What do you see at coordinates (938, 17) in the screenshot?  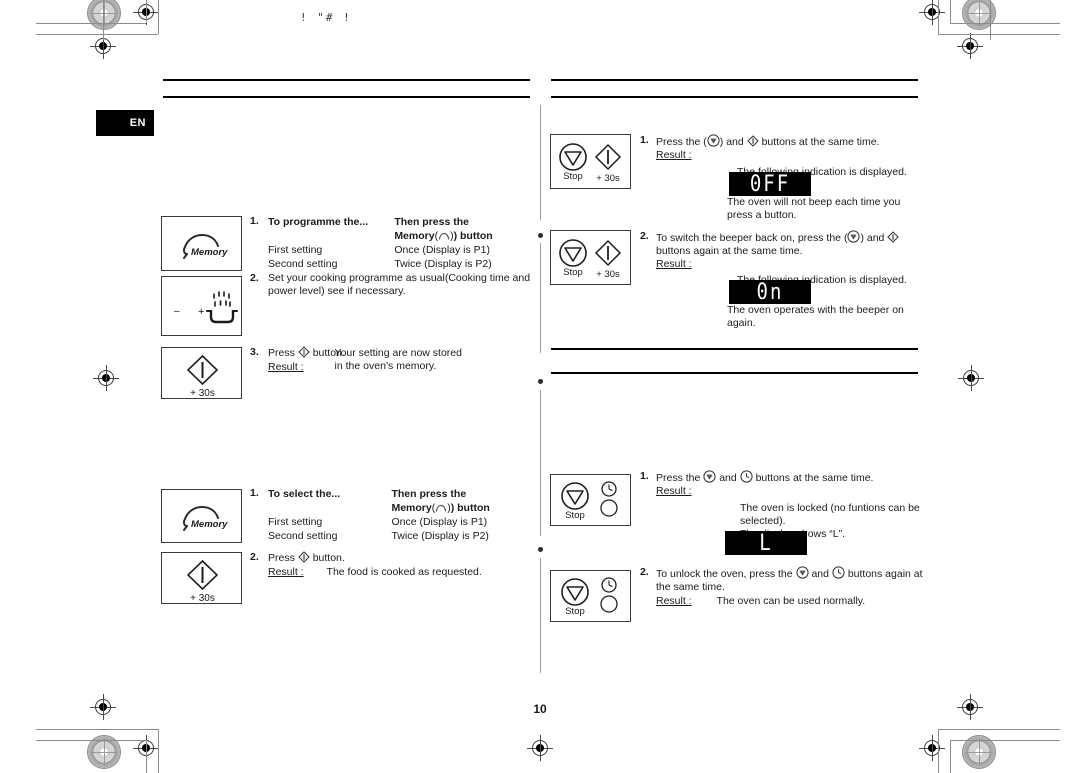 I see `crop-line-top-right-v2` at bounding box center [938, 17].